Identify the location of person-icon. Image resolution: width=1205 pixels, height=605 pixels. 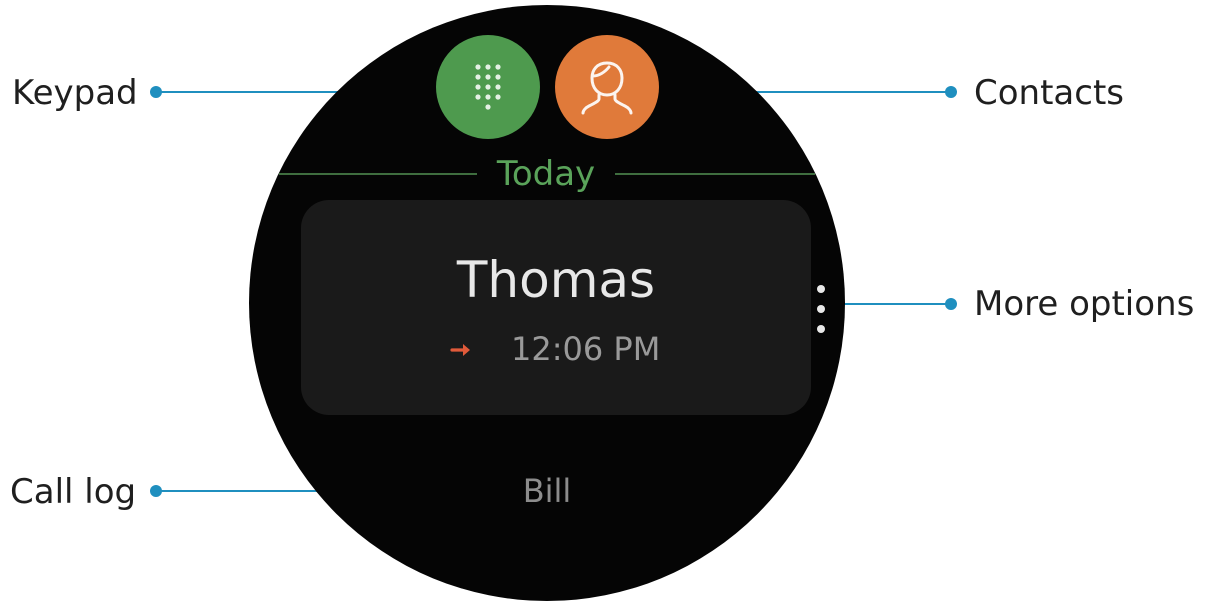
(607, 88).